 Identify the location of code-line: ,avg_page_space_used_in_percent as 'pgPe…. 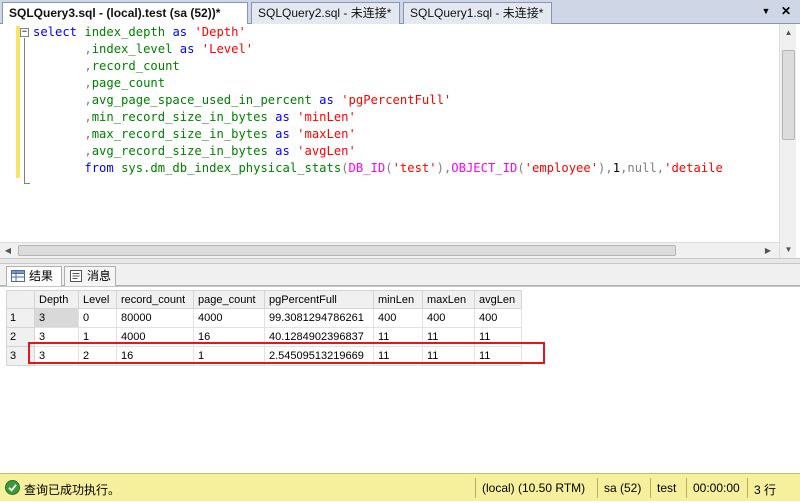
(378, 100).